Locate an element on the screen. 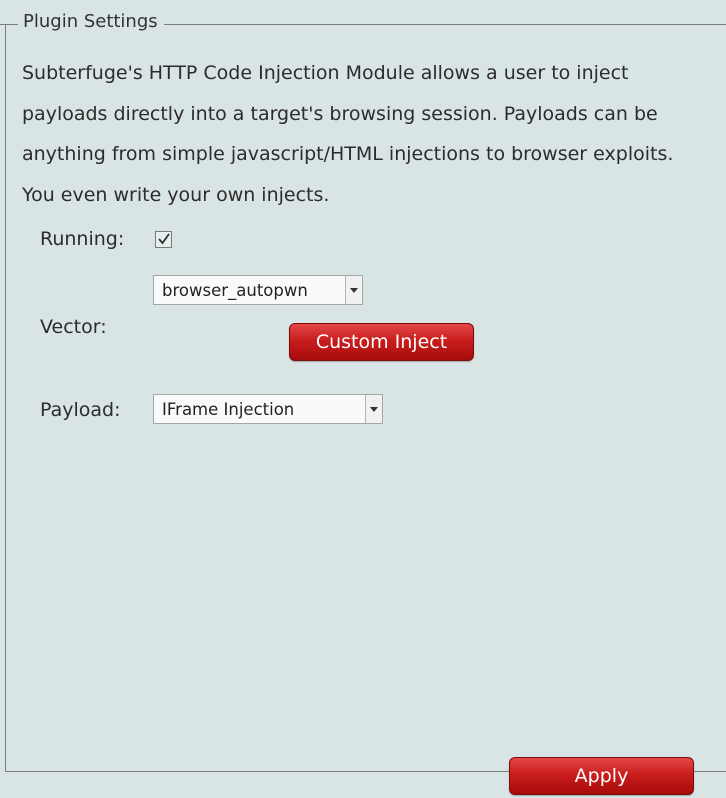  running-label: Running: is located at coordinates (82, 239).